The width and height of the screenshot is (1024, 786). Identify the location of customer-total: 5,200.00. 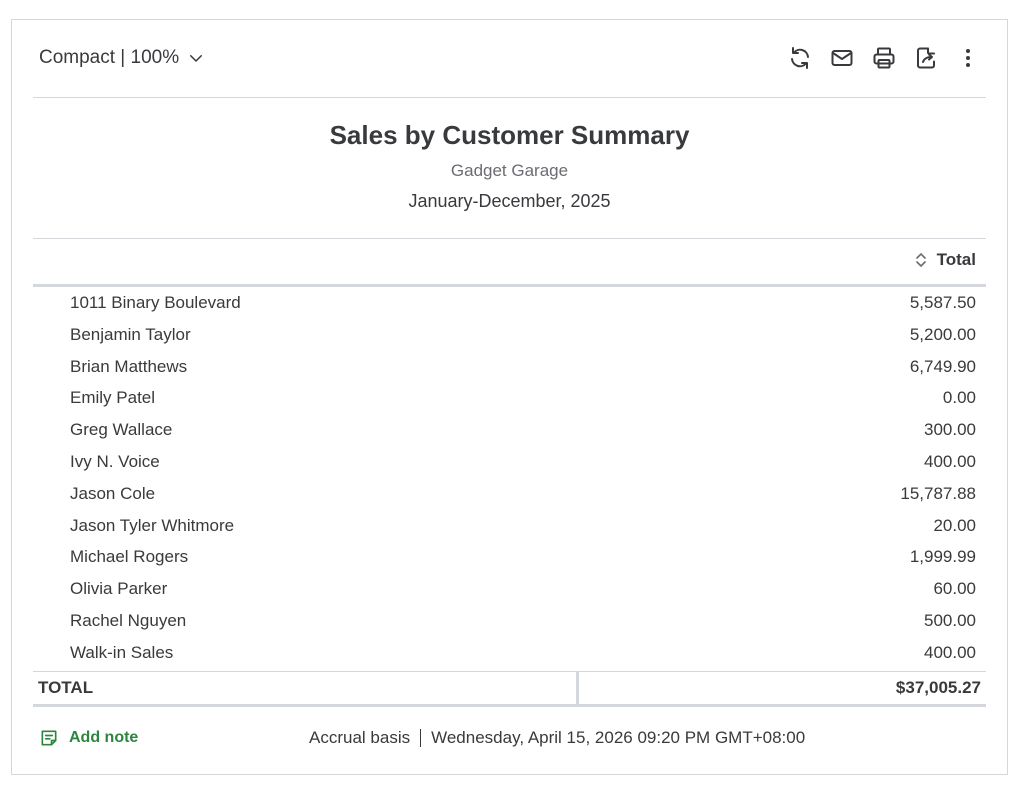
(943, 335).